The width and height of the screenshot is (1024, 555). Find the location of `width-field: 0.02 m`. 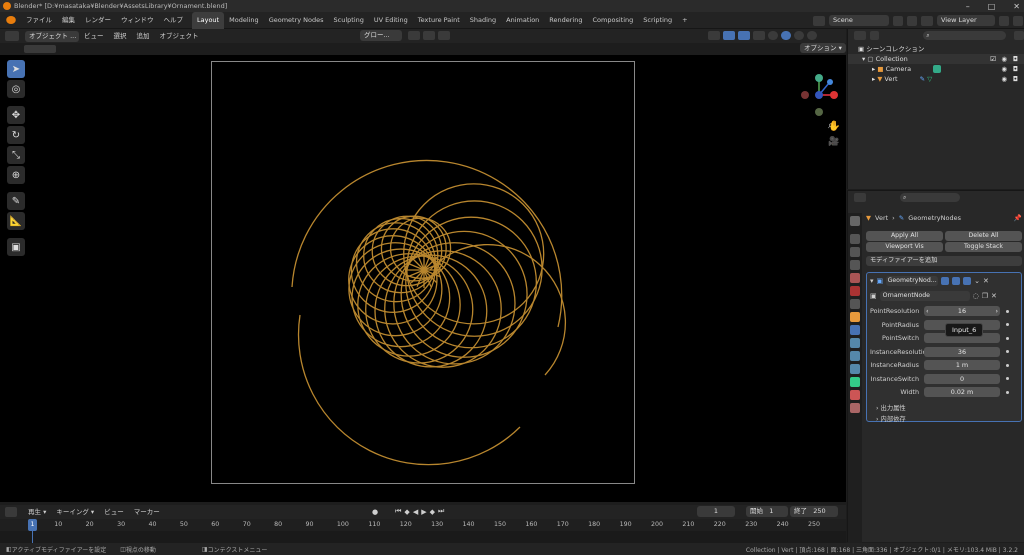

width-field: 0.02 m is located at coordinates (962, 392).